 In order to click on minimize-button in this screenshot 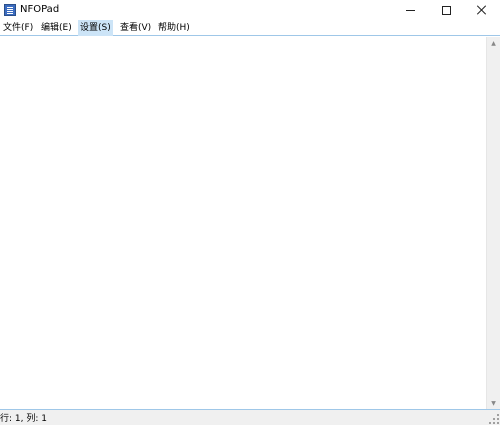, I will do `click(410, 10)`.